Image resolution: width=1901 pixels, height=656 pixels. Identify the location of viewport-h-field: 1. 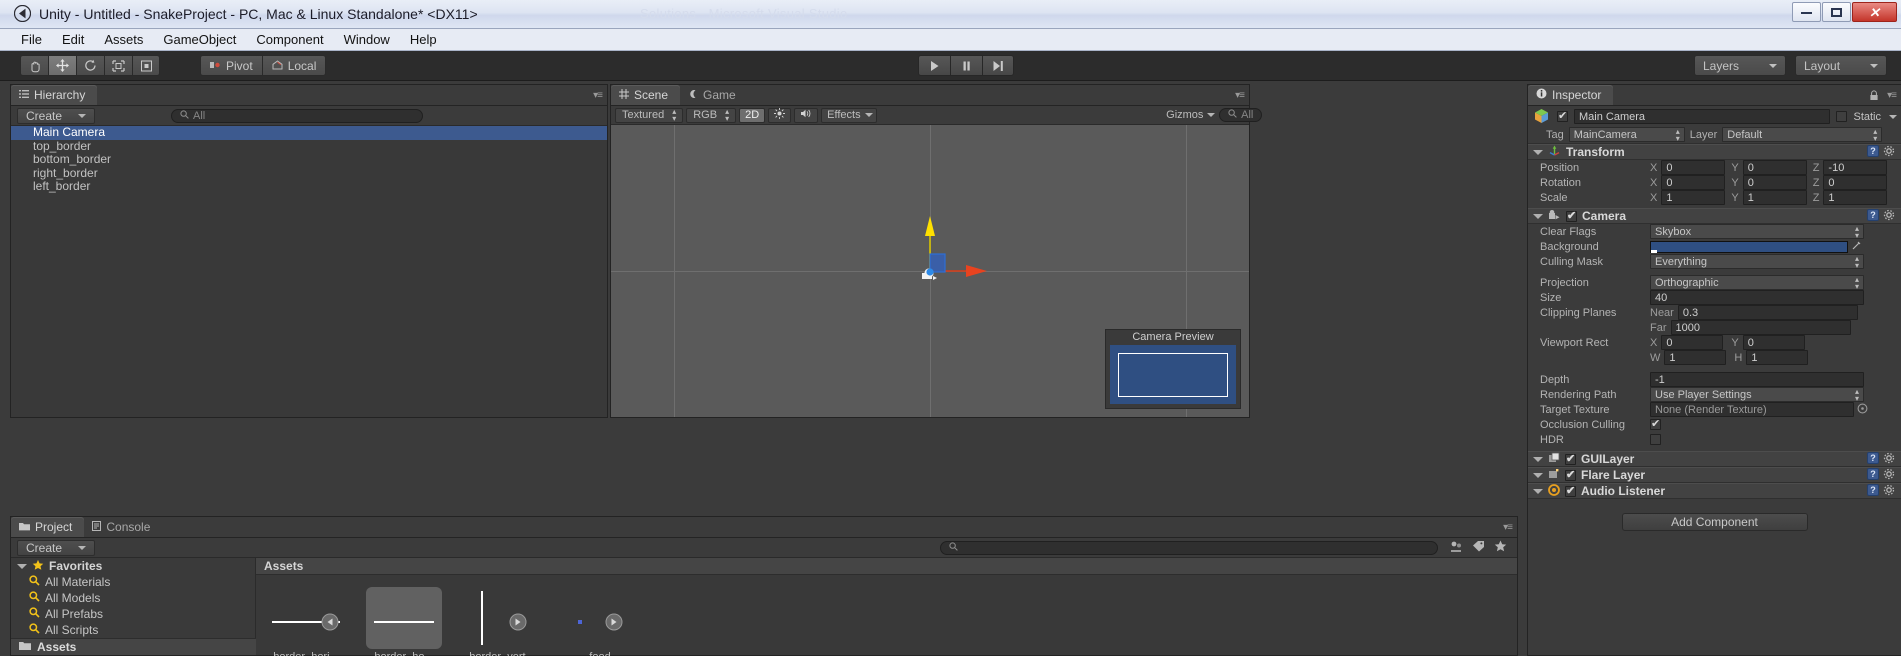
(1777, 357).